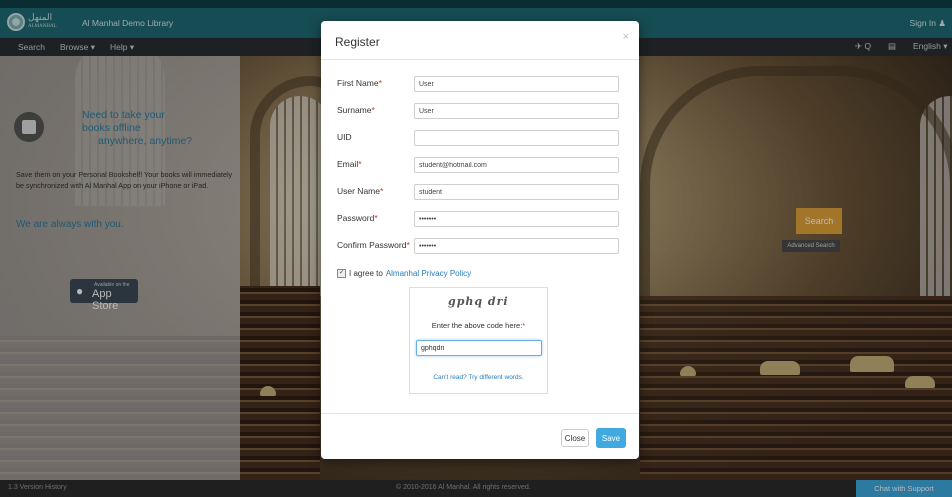 The image size is (952, 497). What do you see at coordinates (478, 325) in the screenshot?
I see `captcha-prompt: Enter the above code here:*` at bounding box center [478, 325].